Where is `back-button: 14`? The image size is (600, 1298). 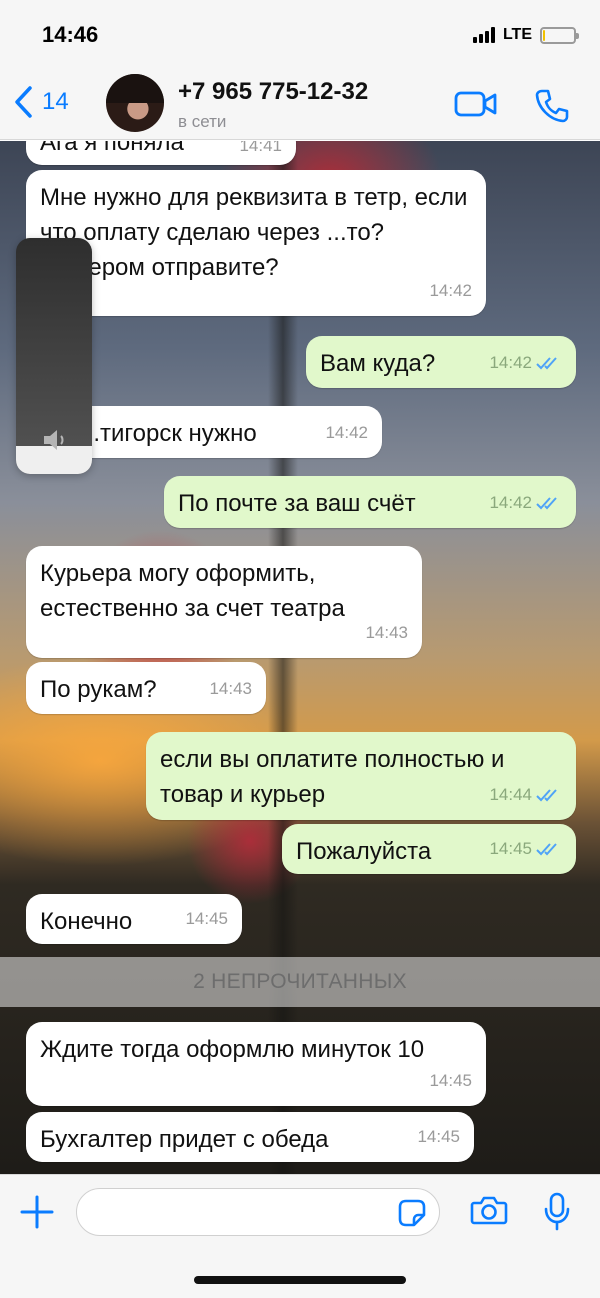
back-button: 14 is located at coordinates (40, 102).